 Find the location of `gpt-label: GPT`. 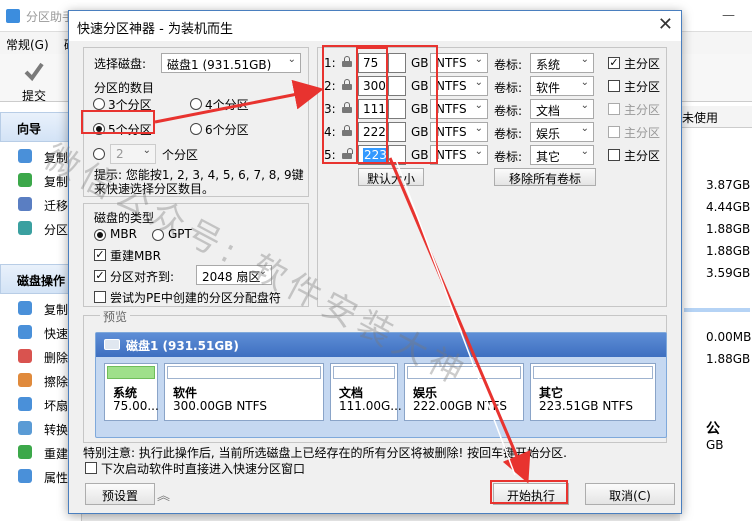

gpt-label: GPT is located at coordinates (180, 234).